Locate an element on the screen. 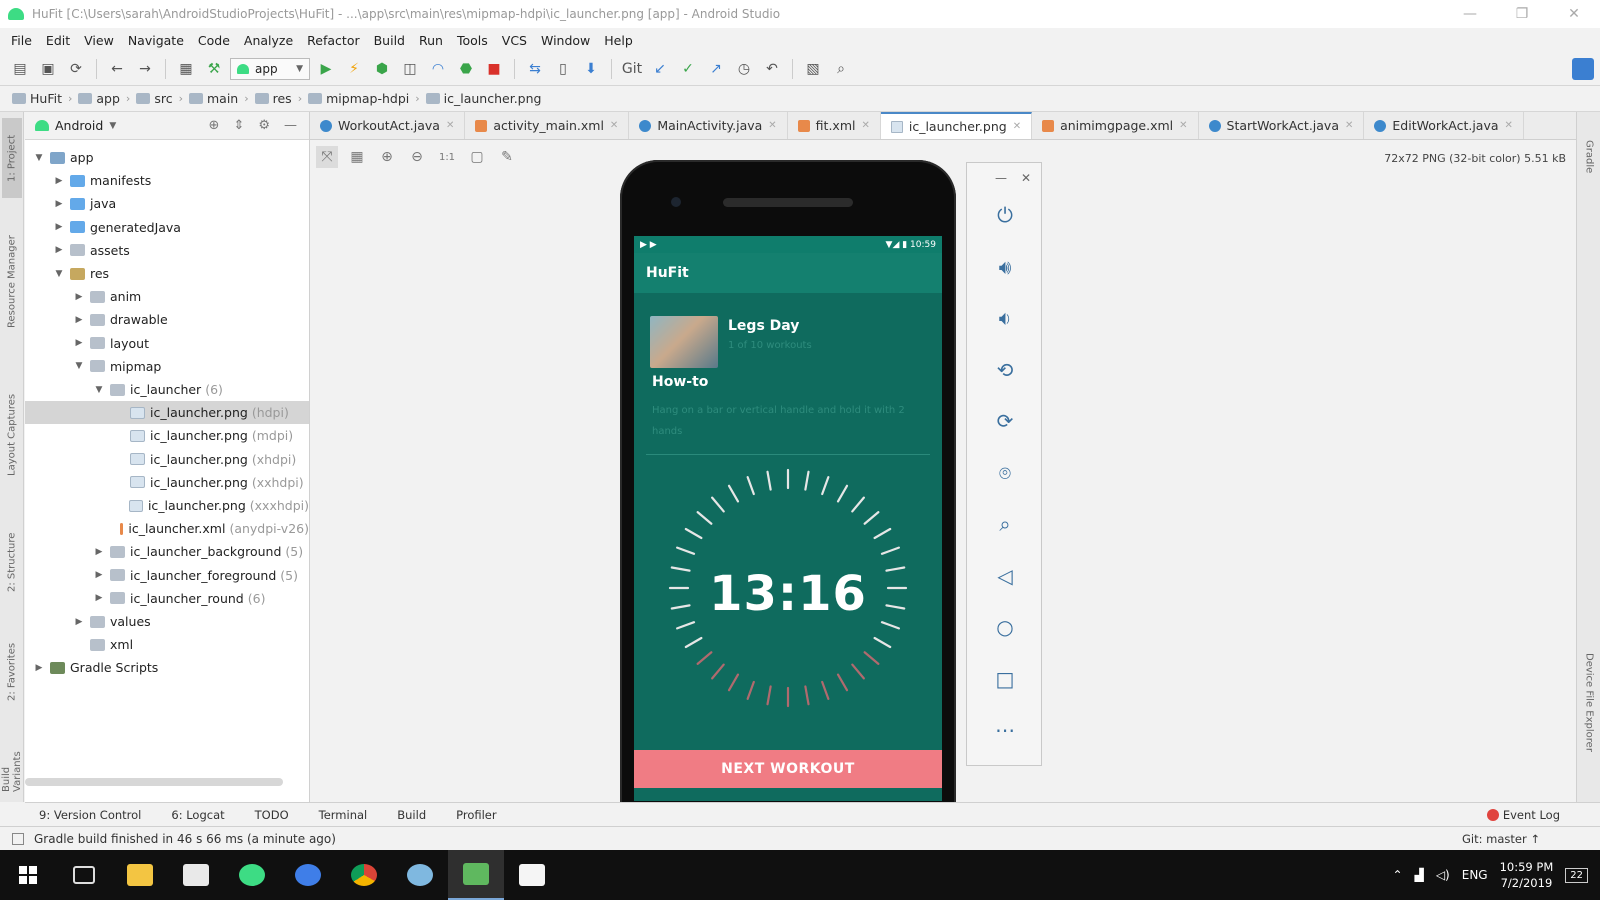 The height and width of the screenshot is (900, 1600). back-arrow-icon: ← is located at coordinates (117, 69).